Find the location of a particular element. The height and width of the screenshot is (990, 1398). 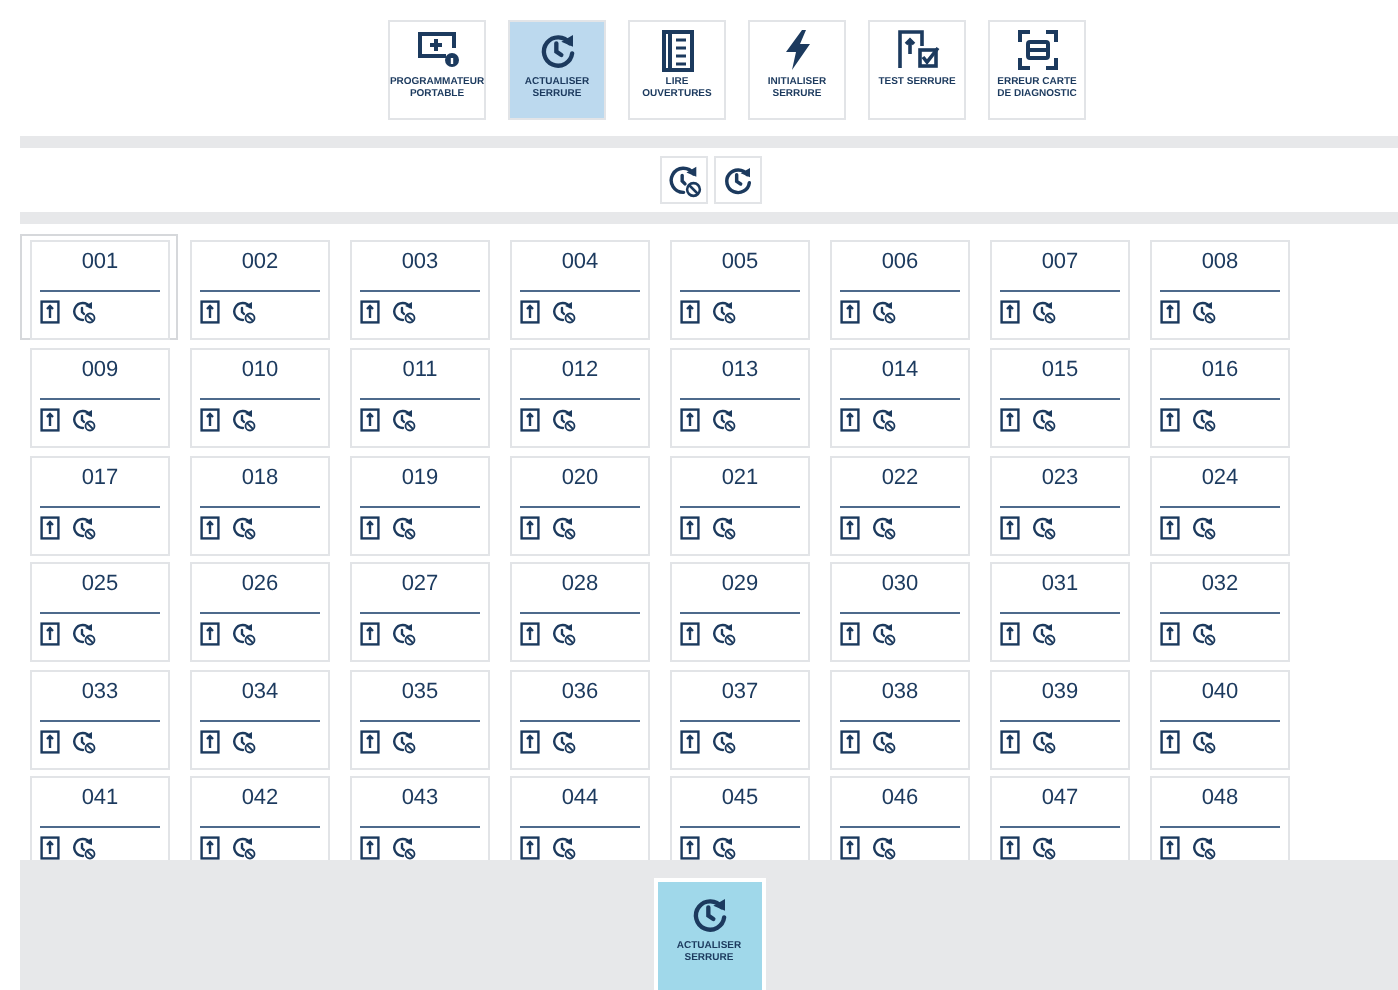

lock-card: 009 is located at coordinates (100, 398).